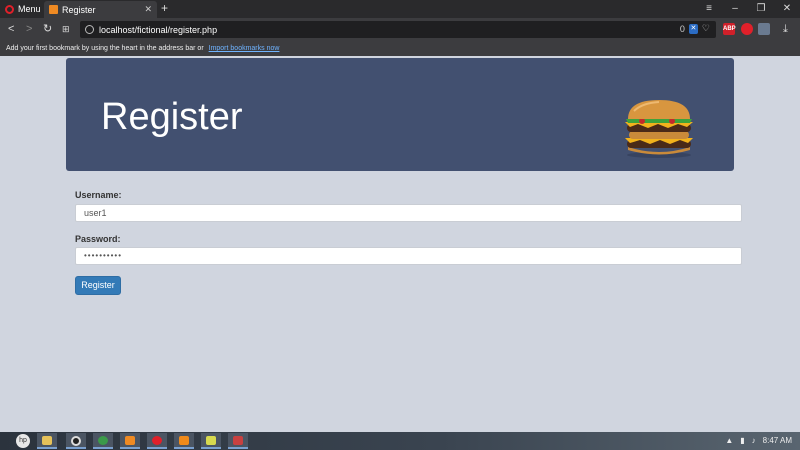  I want to click on minimize-icon: –, so click(735, 9).